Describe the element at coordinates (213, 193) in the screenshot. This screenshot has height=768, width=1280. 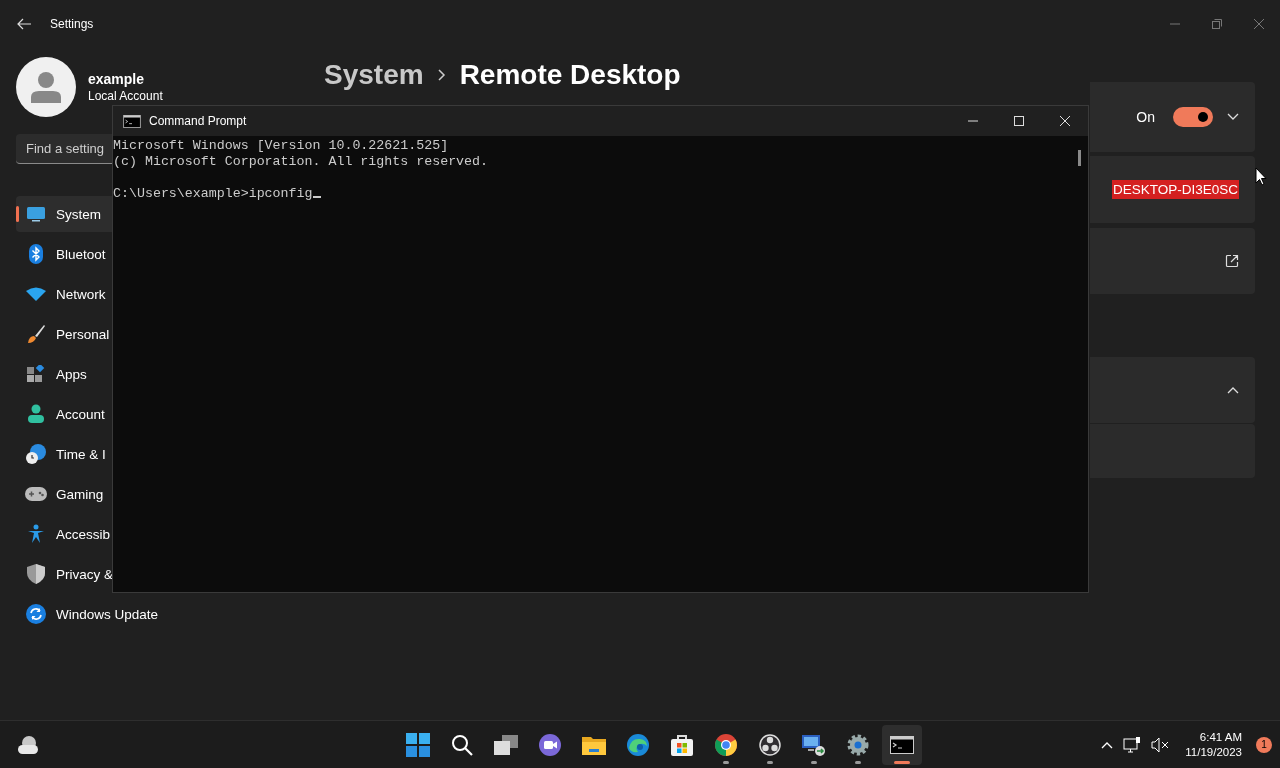
I see `console-line: C:\Users\example>ipconfig` at that location.